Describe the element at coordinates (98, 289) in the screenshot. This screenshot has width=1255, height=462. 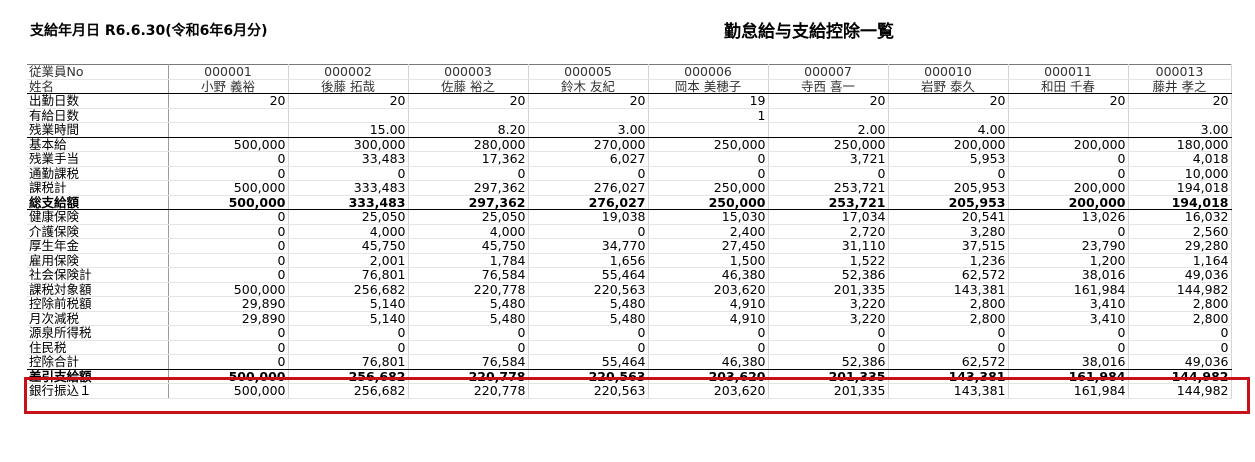
I see `row-label: 課税対象額` at that location.